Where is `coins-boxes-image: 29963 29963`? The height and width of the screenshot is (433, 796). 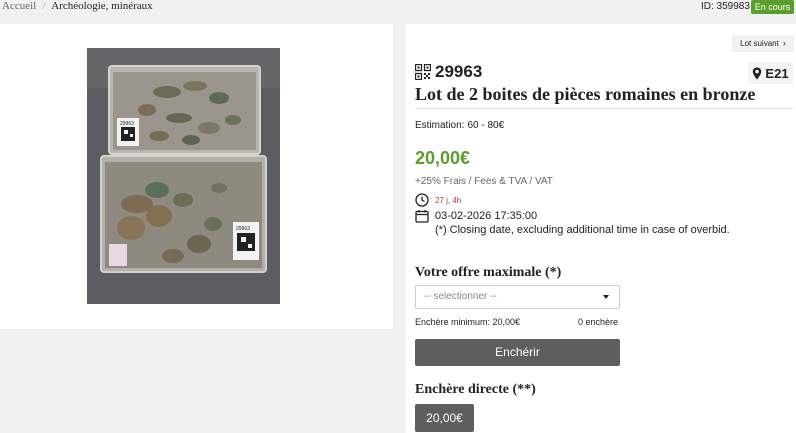 coins-boxes-image: 29963 29963 is located at coordinates (183, 176).